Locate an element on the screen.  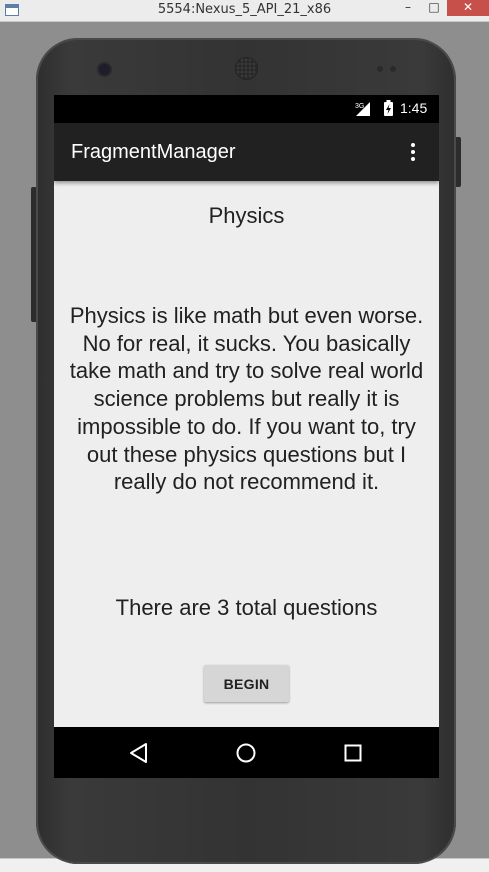
home-icon is located at coordinates (246, 753).